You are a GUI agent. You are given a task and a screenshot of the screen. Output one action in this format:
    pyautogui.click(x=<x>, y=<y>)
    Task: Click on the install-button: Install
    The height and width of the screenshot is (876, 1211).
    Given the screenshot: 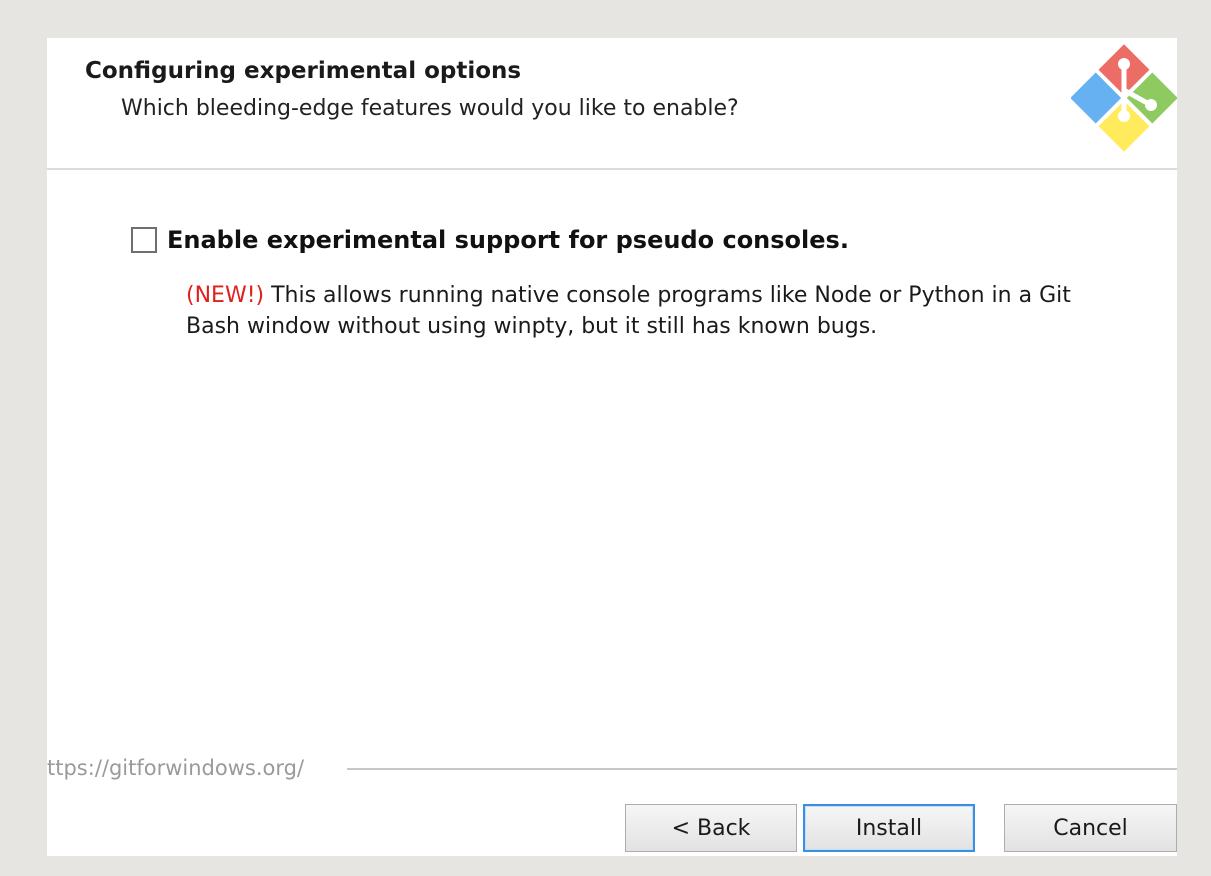 What is the action you would take?
    pyautogui.click(x=889, y=828)
    